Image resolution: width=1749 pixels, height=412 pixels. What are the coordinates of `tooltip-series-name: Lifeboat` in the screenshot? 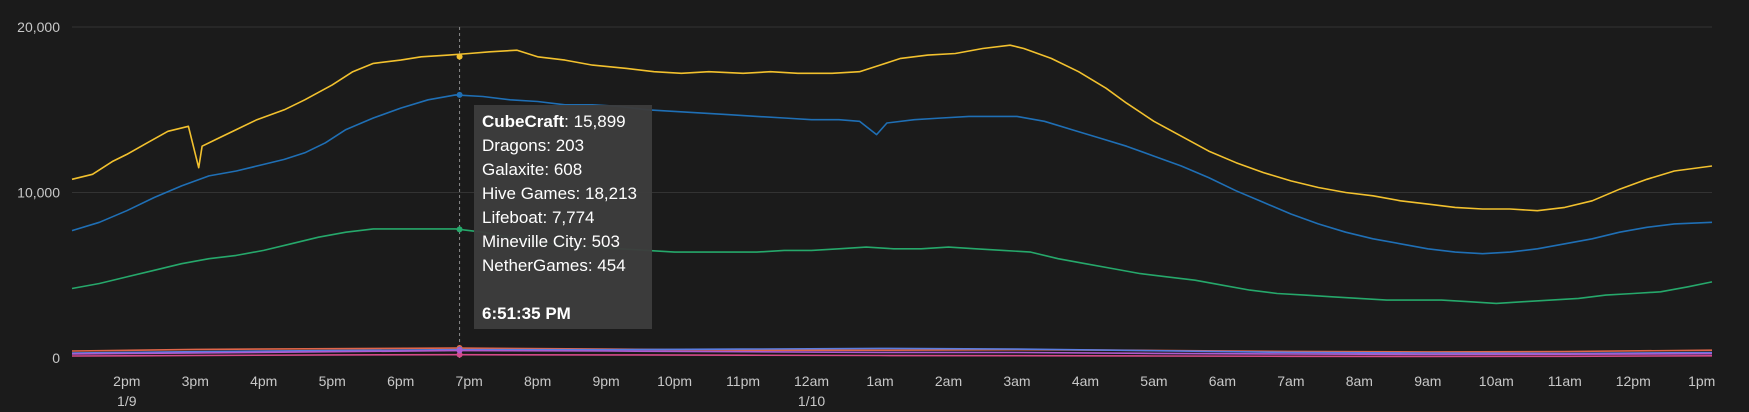 It's located at (512, 217).